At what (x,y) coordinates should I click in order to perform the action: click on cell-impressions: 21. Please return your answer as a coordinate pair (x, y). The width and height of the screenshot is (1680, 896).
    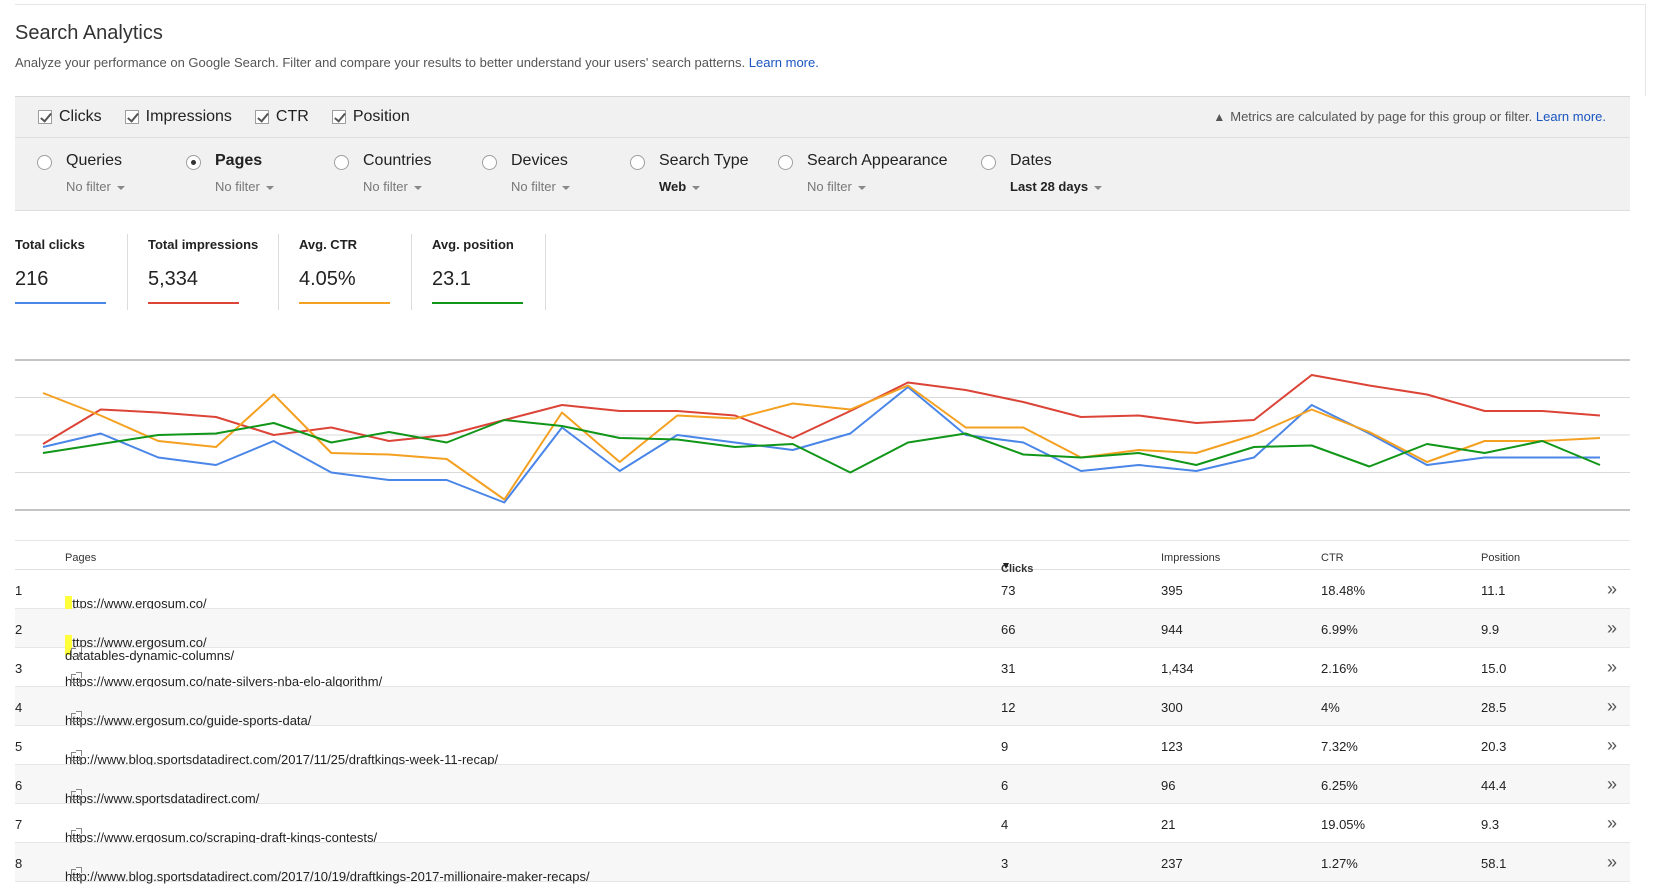
    Looking at the image, I should click on (1168, 824).